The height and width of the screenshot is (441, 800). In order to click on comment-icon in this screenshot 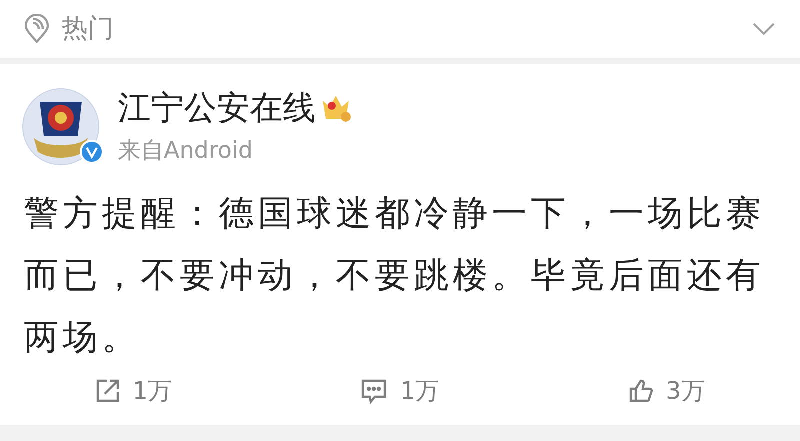, I will do `click(374, 391)`.